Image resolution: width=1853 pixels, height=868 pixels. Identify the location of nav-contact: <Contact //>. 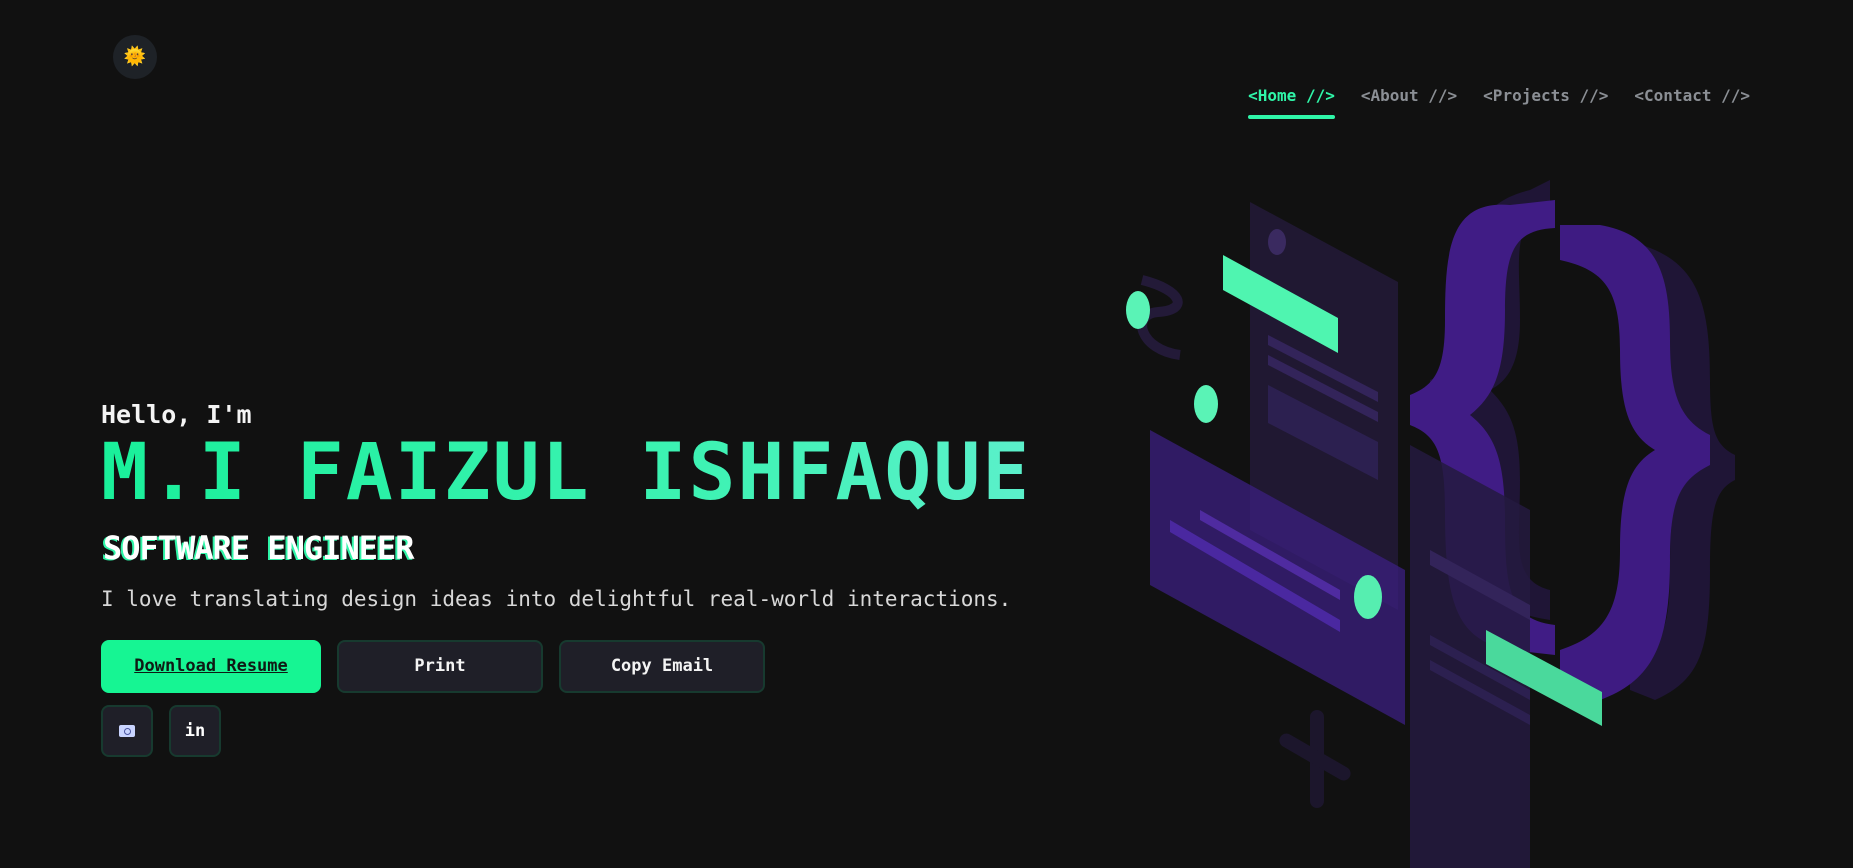
(1692, 102).